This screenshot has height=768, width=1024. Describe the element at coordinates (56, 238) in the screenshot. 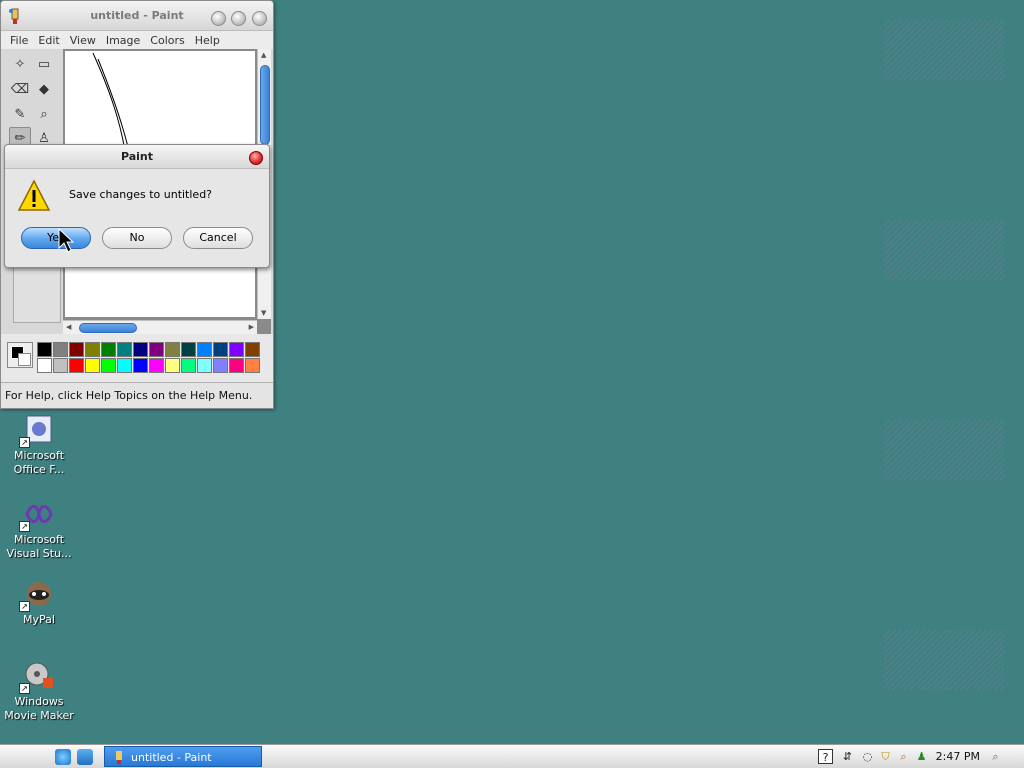

I see `yes-button: Yes` at that location.